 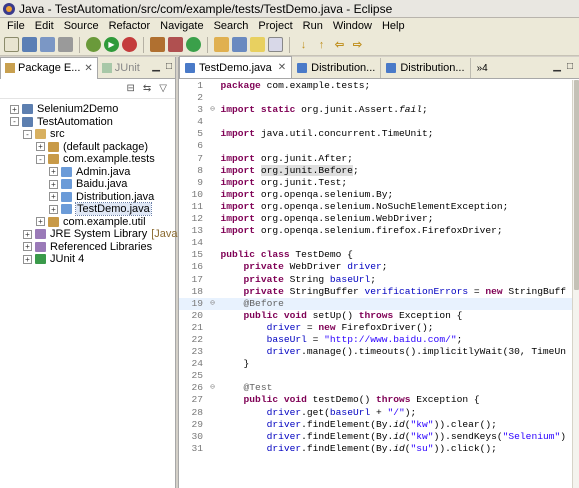 What do you see at coordinates (482, 68) in the screenshot?
I see `more-tabs-button: »4` at bounding box center [482, 68].